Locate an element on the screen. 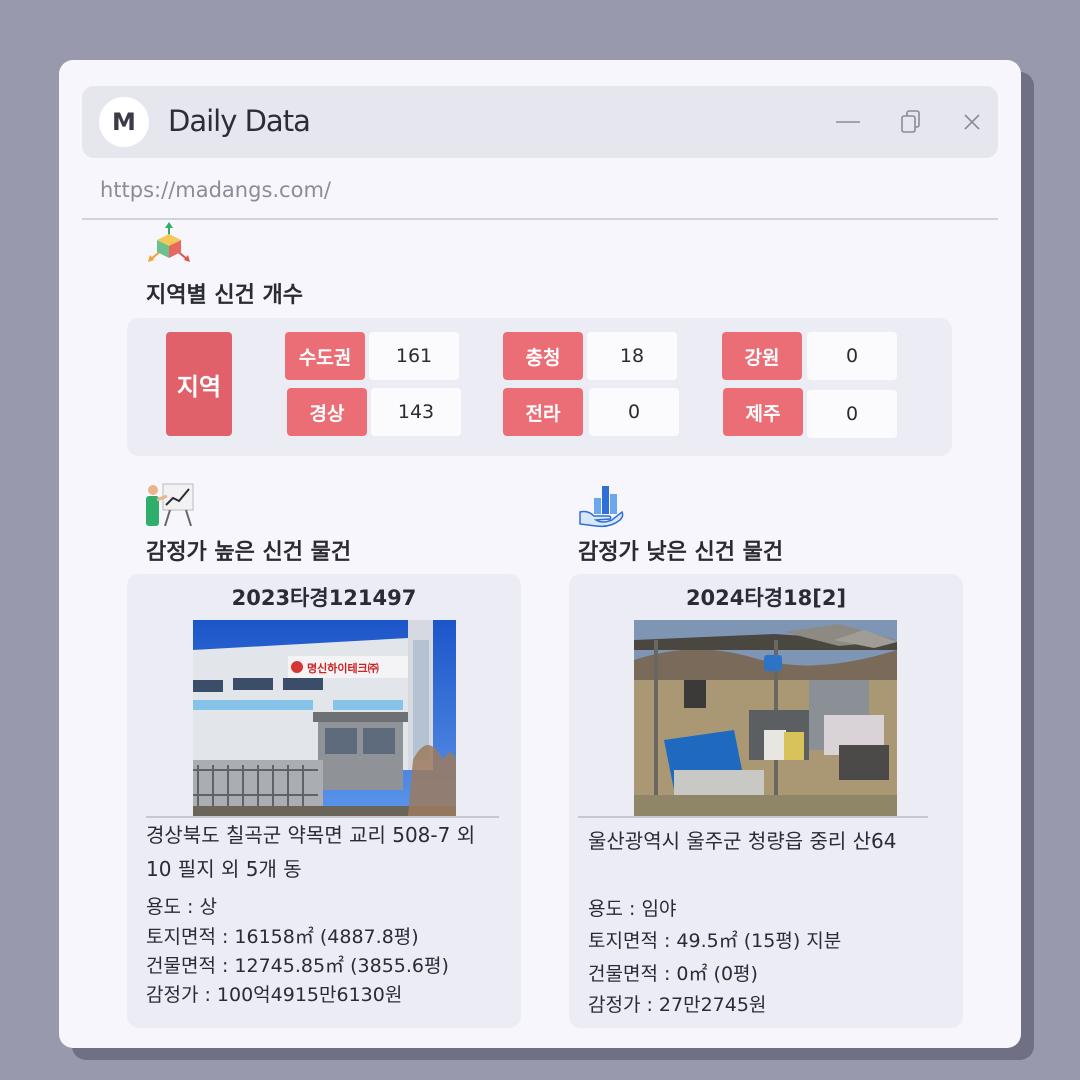  region-tag-sudogwon: 수도권 is located at coordinates (325, 356).